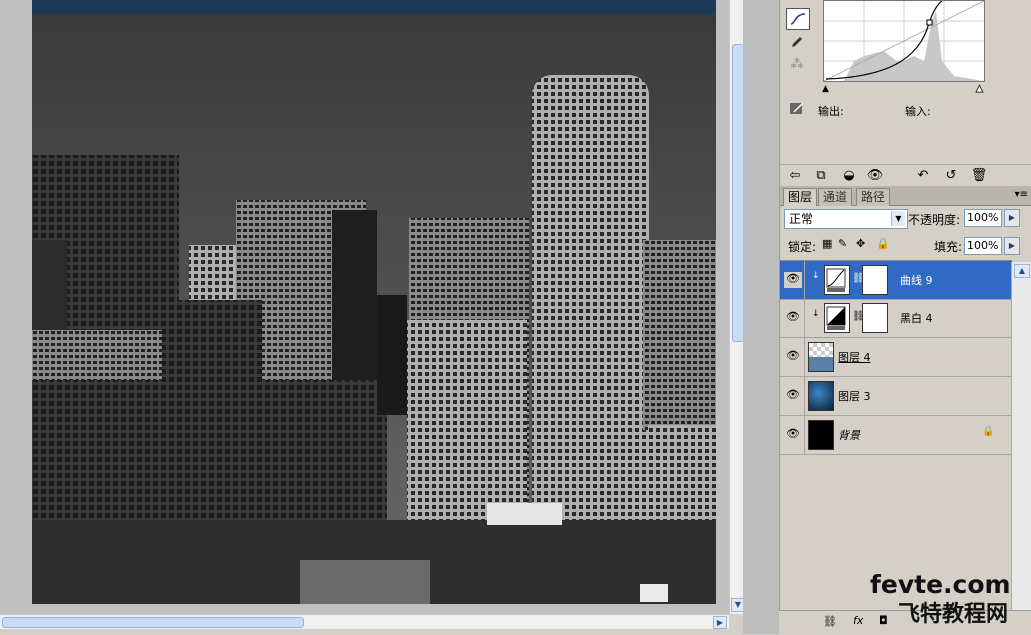 The width and height of the screenshot is (1031, 635). I want to click on white-point-slider-icon: ▲, so click(980, 89).